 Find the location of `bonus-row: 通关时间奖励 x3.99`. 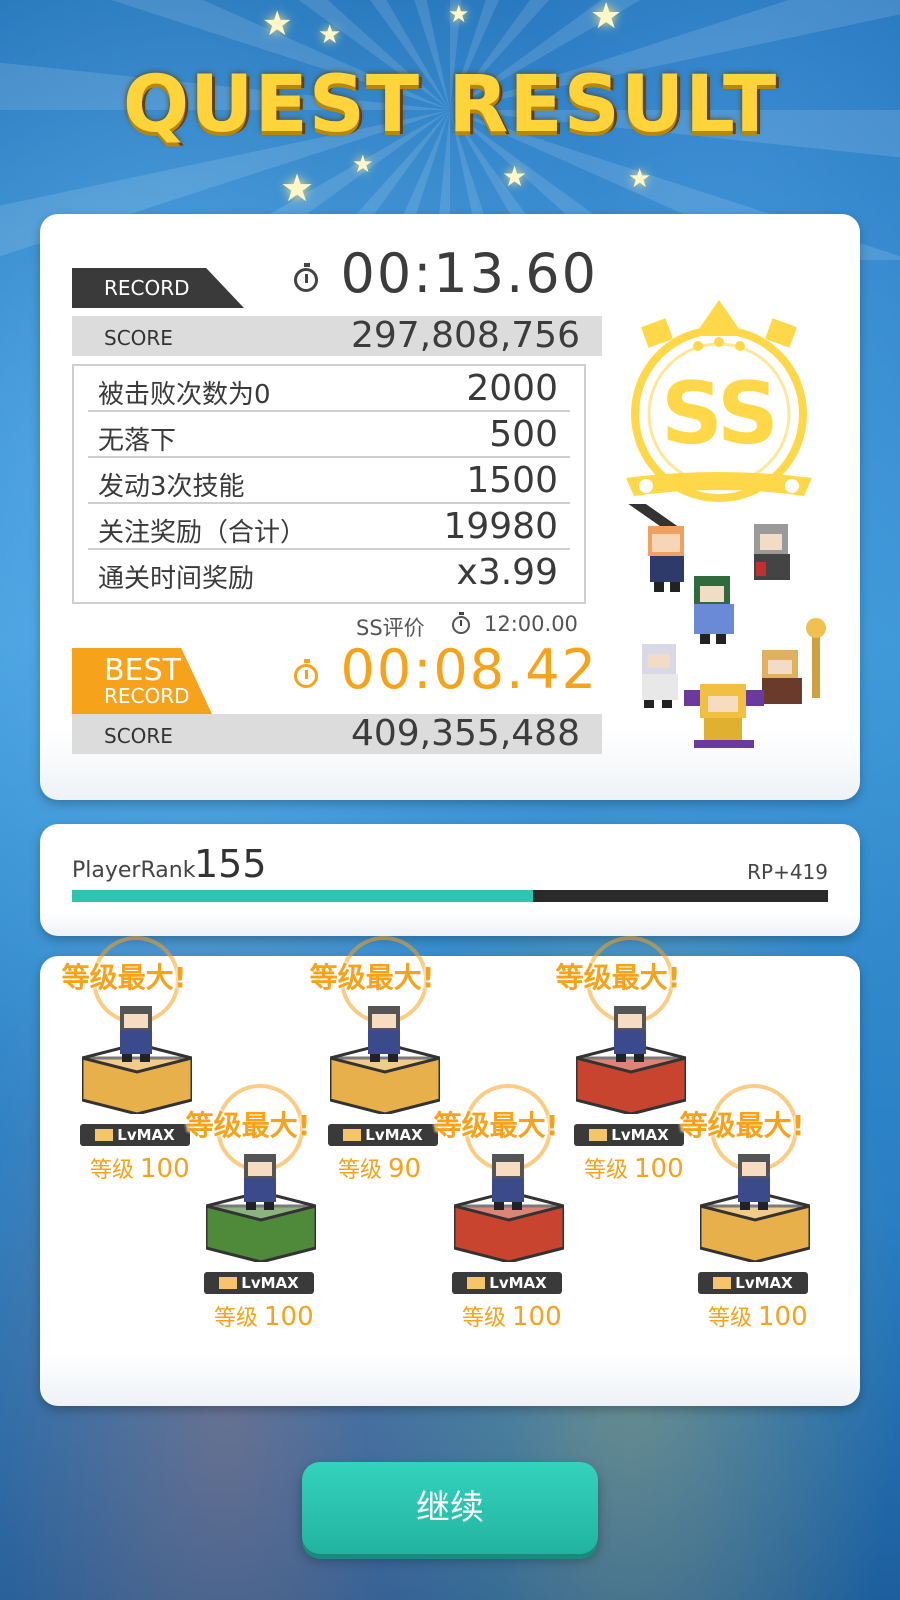

bonus-row: 通关时间奖励 x3.99 is located at coordinates (329, 572).